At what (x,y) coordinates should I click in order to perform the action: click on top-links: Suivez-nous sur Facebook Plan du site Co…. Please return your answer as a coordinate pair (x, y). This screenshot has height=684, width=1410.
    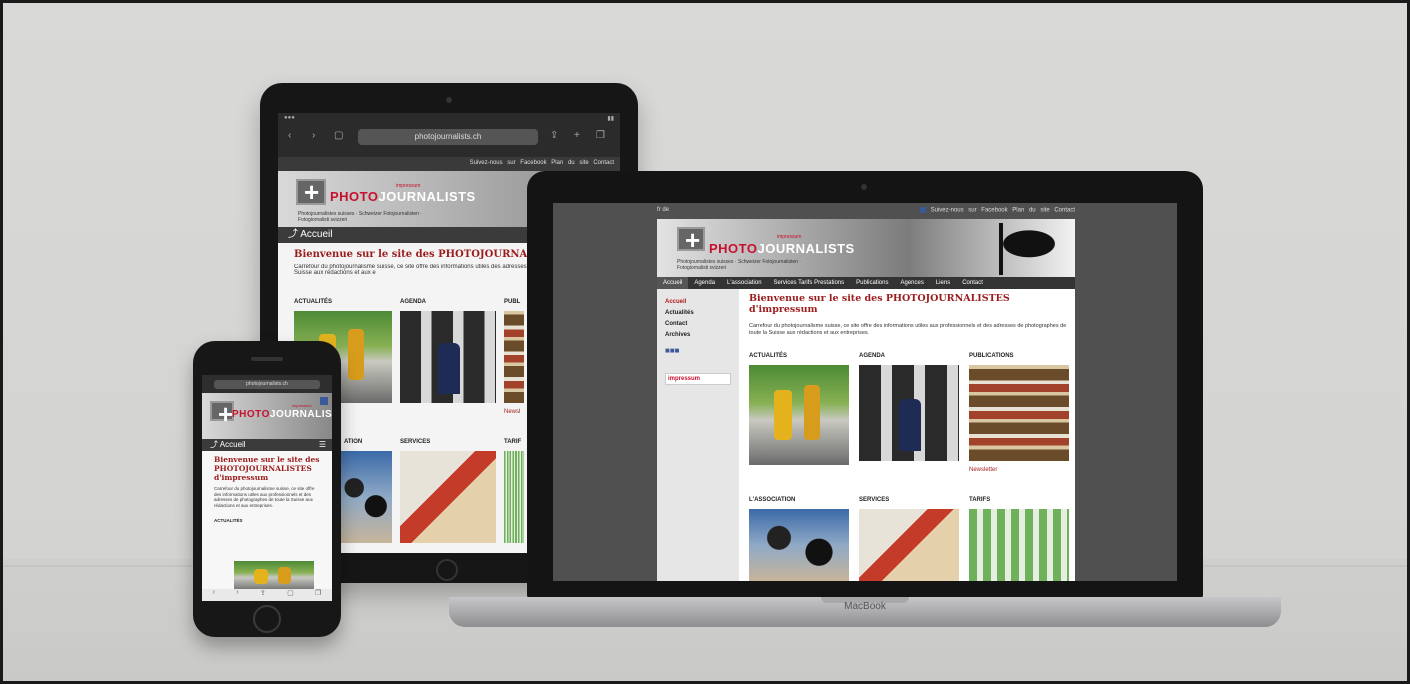
    Looking at the image, I should click on (997, 210).